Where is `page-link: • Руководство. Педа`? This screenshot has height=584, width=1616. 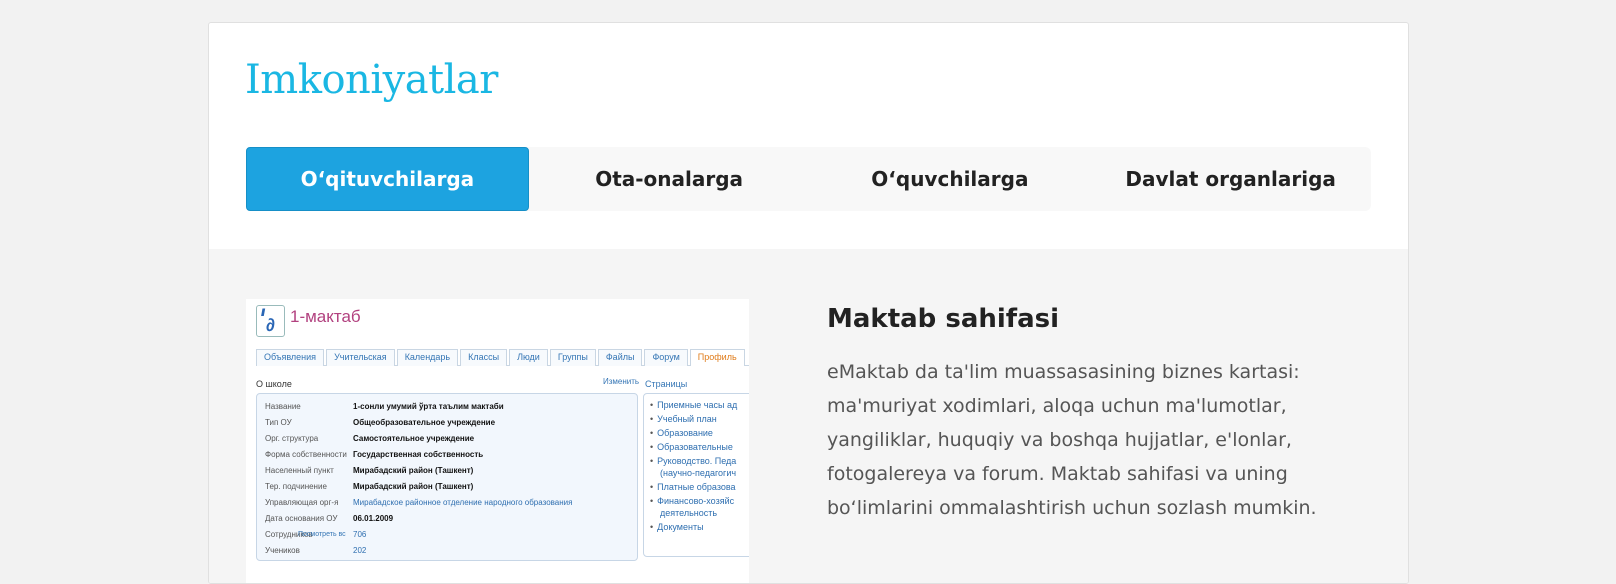 page-link: • Руководство. Педа is located at coordinates (693, 461).